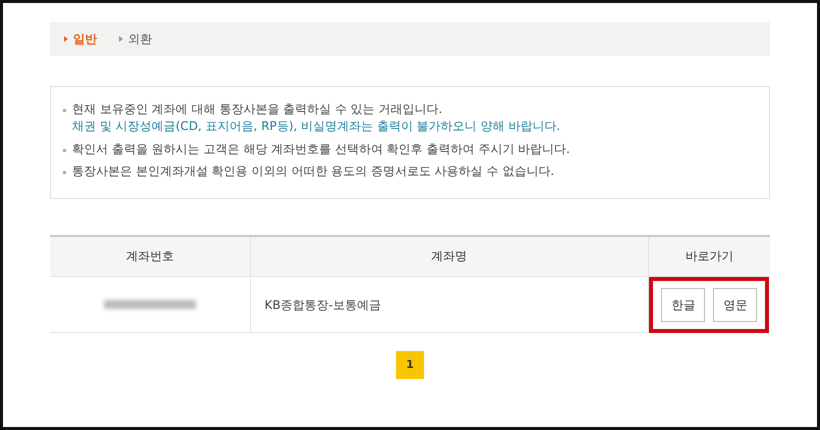  I want to click on tab: 외환, so click(135, 39).